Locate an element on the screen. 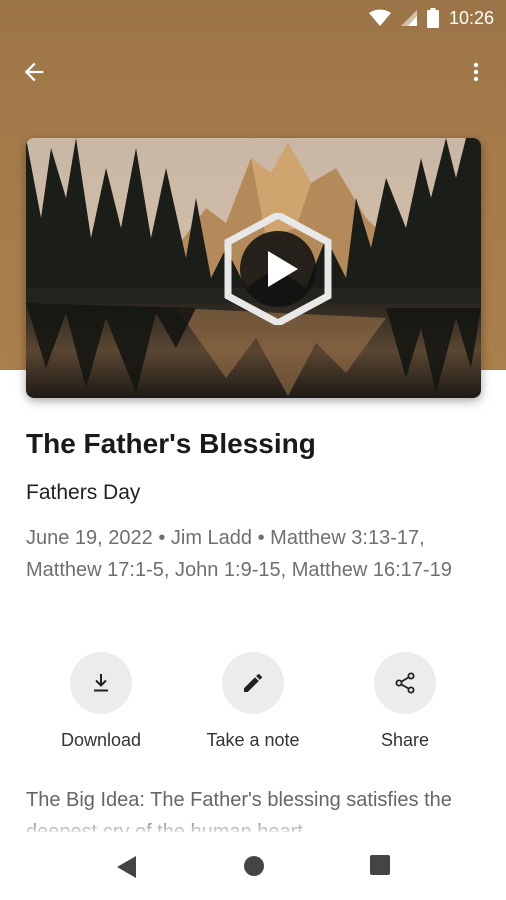 This screenshot has height=900, width=506. arrow-back-icon is located at coordinates (34, 72).